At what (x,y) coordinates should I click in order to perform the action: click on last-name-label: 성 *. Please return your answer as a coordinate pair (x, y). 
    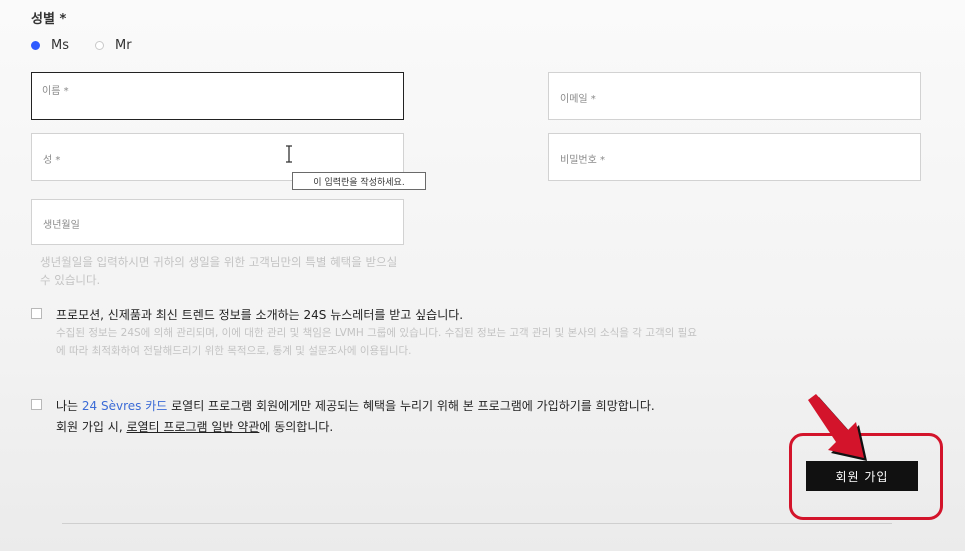
    Looking at the image, I should click on (52, 160).